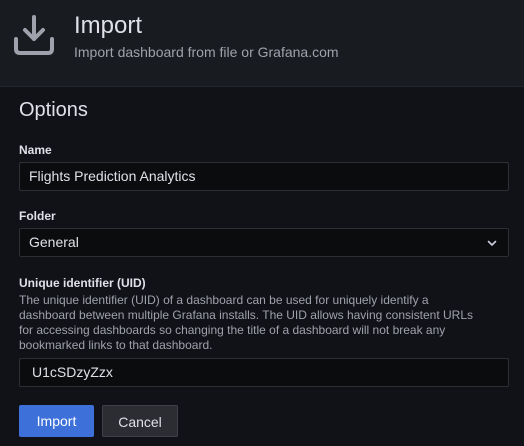 This screenshot has width=524, height=446. What do you see at coordinates (264, 242) in the screenshot?
I see `folder-select: General` at bounding box center [264, 242].